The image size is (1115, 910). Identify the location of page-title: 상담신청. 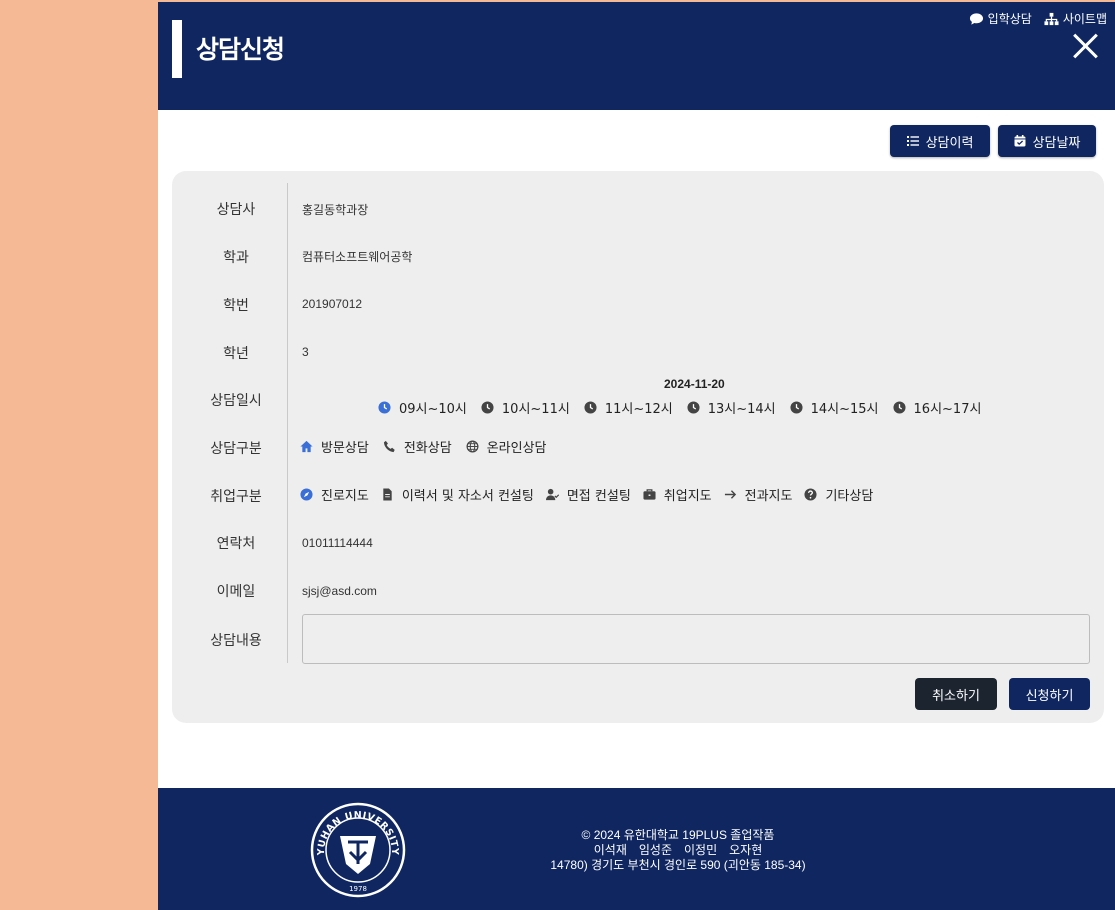
(240, 49).